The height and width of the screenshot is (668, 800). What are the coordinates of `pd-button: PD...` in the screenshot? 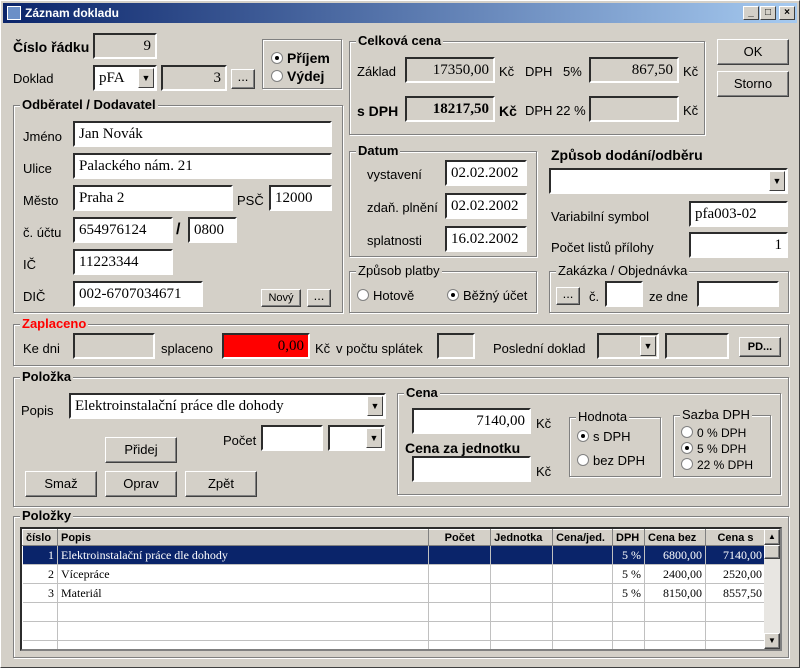 It's located at (760, 347).